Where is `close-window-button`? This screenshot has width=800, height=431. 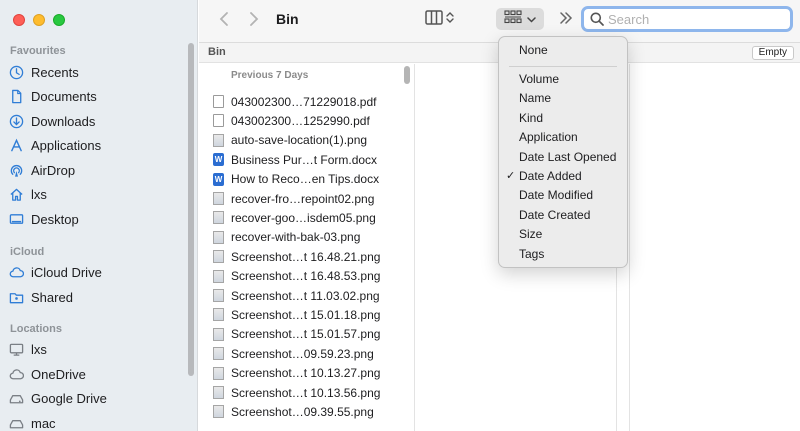
close-window-button is located at coordinates (19, 20).